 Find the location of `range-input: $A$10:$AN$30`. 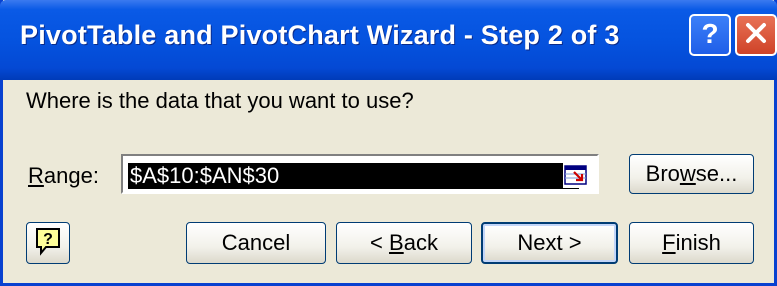

range-input: $A$10:$AN$30 is located at coordinates (360, 174).